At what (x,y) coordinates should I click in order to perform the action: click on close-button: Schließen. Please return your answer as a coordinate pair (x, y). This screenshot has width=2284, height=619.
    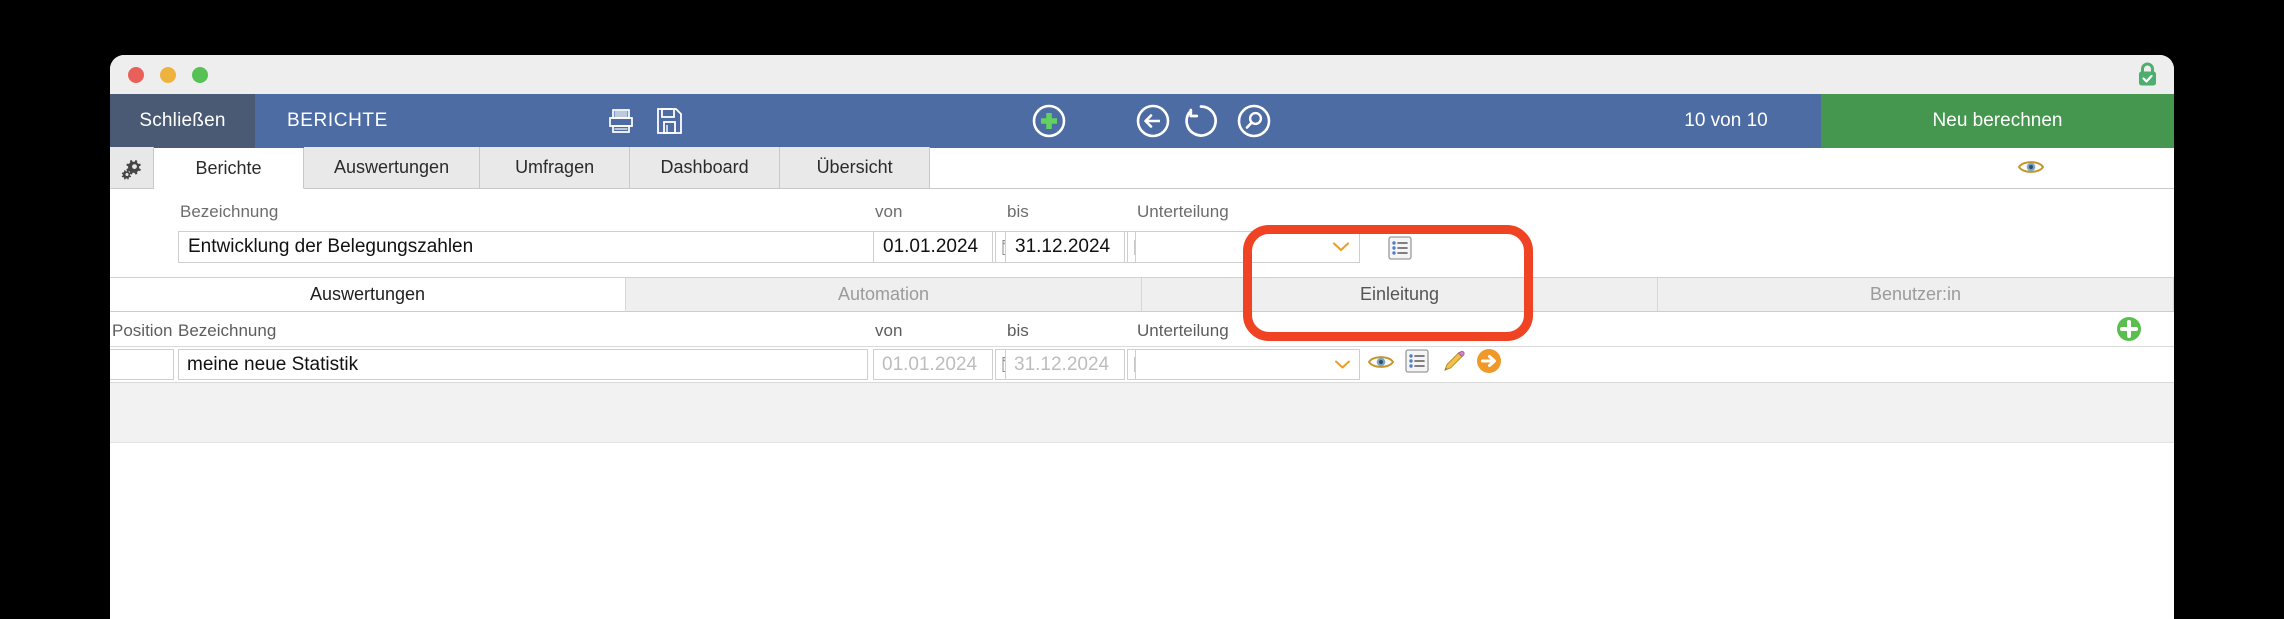
    Looking at the image, I should click on (182, 121).